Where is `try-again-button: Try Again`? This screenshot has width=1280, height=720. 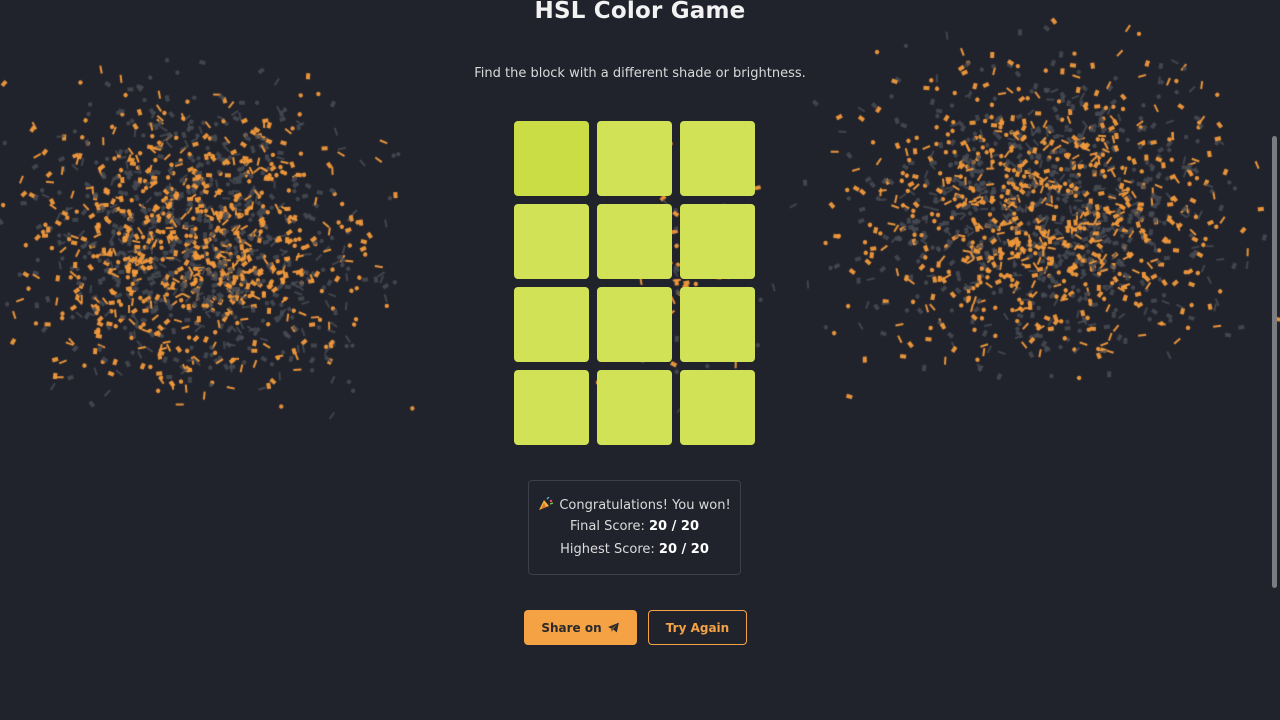 try-again-button: Try Again is located at coordinates (697, 627).